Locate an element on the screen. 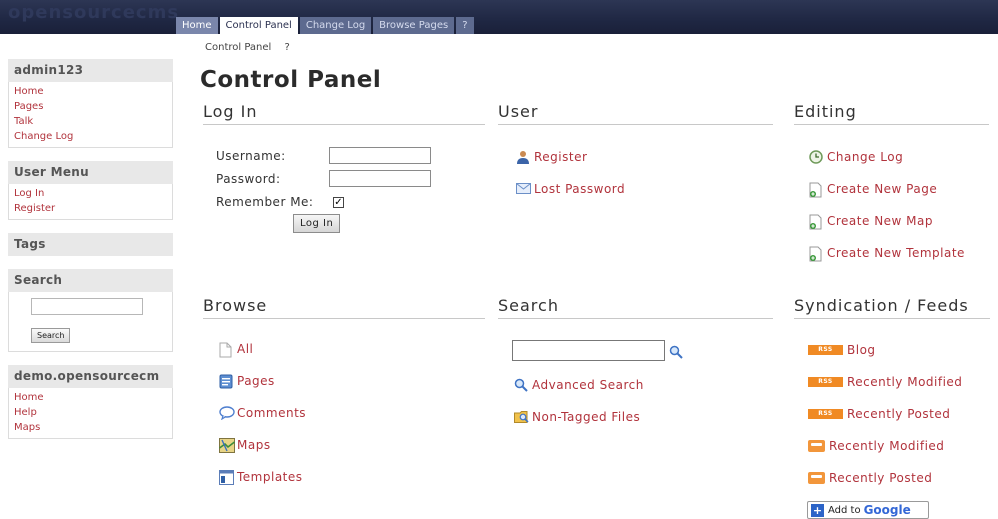 The width and height of the screenshot is (998, 519). password-label: Password: is located at coordinates (248, 179).